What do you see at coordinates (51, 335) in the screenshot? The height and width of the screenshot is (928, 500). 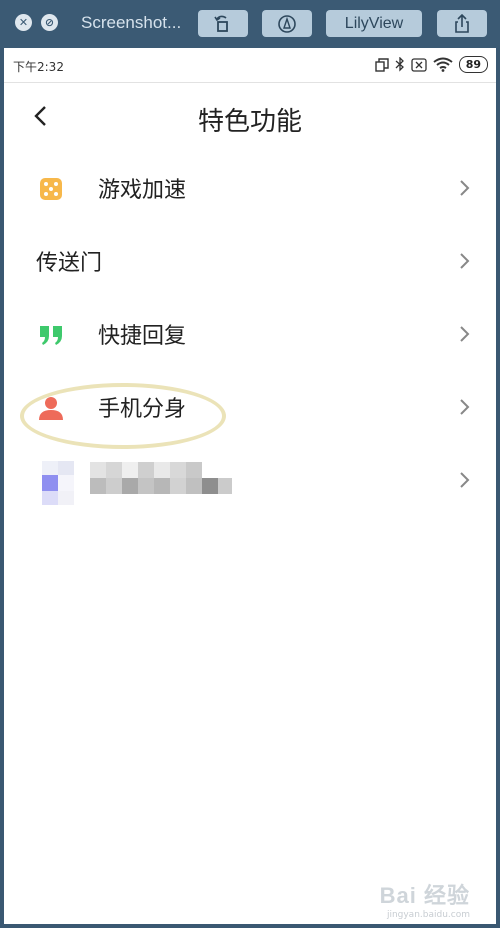 I see `quote-icon` at bounding box center [51, 335].